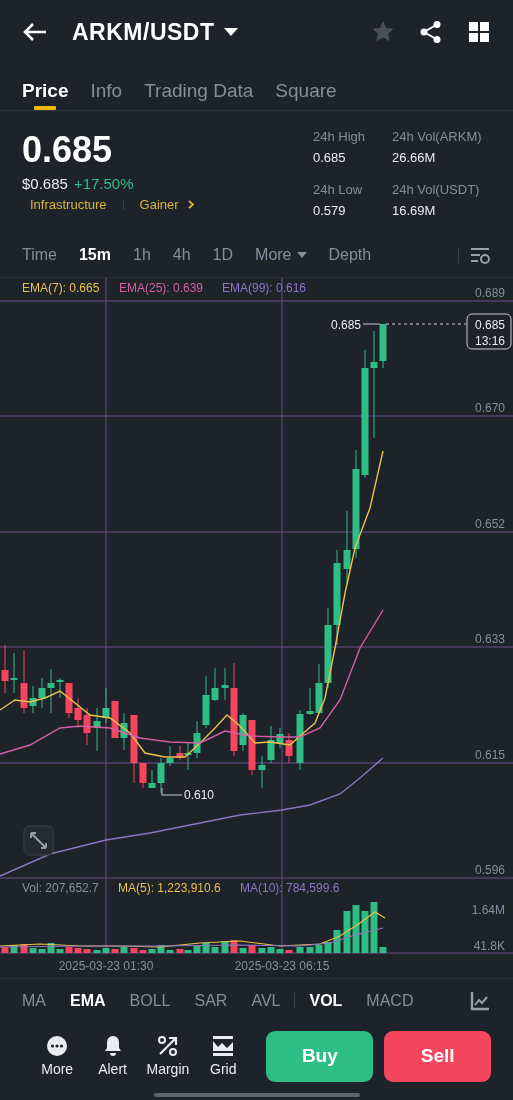 This screenshot has height=1100, width=513. I want to click on usd-price: $0.685, so click(45, 183).